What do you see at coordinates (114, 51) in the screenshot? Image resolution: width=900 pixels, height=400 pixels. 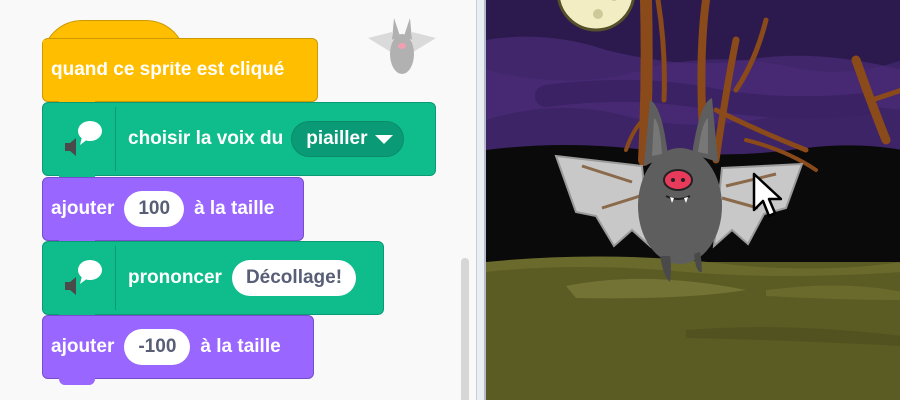 I see `hat-cap-cover` at bounding box center [114, 51].